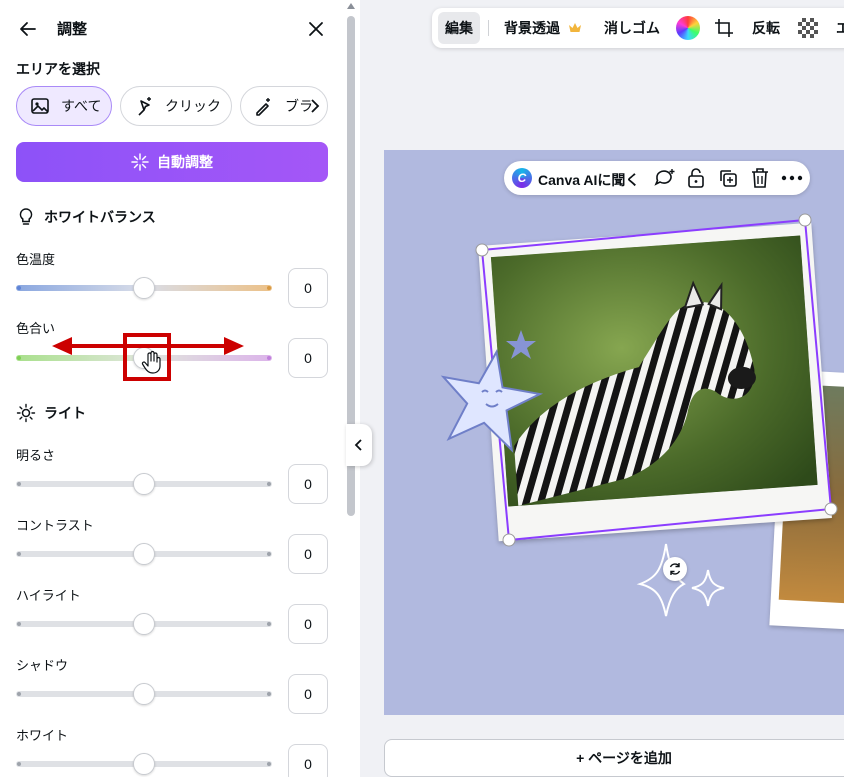  What do you see at coordinates (264, 106) in the screenshot?
I see `magic-brush-icon` at bounding box center [264, 106].